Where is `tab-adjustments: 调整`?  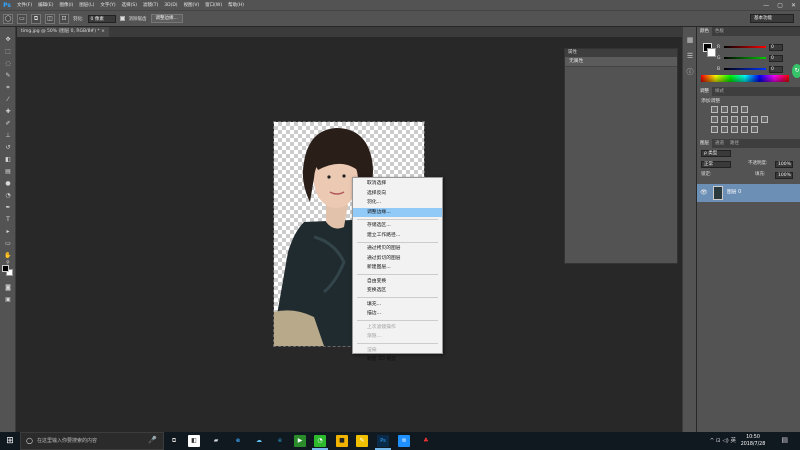 tab-adjustments: 调整 is located at coordinates (704, 91).